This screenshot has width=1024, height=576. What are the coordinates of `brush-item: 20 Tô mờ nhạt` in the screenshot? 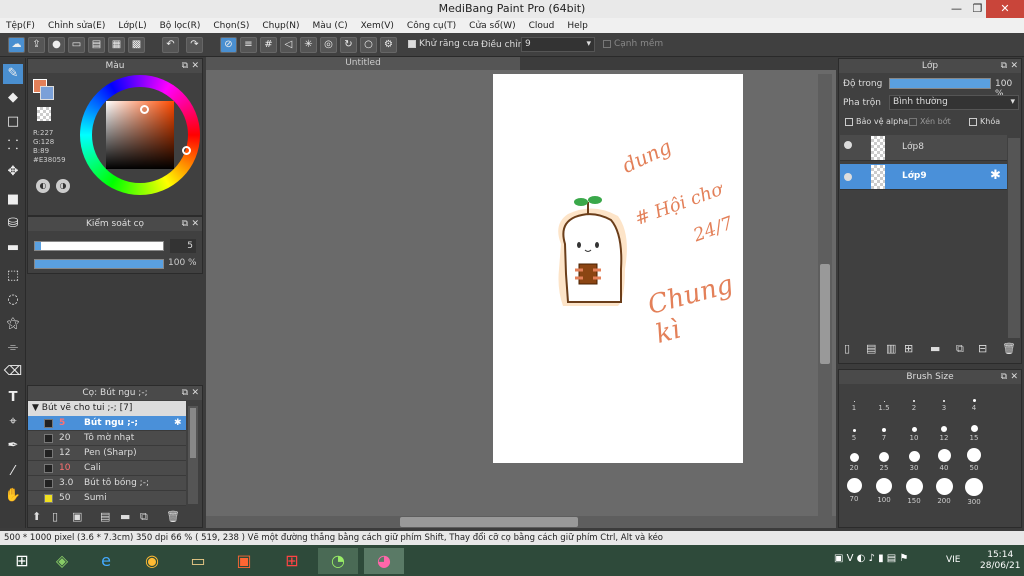 It's located at (107, 438).